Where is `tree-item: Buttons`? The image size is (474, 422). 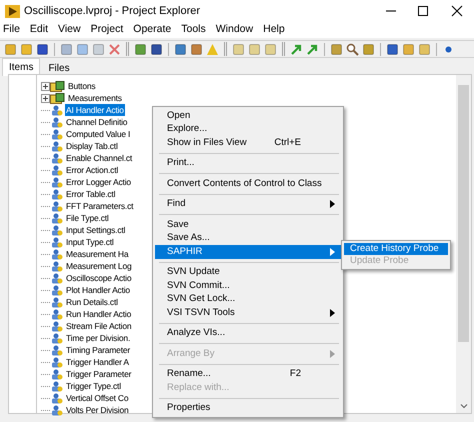 tree-item: Buttons is located at coordinates (81, 86).